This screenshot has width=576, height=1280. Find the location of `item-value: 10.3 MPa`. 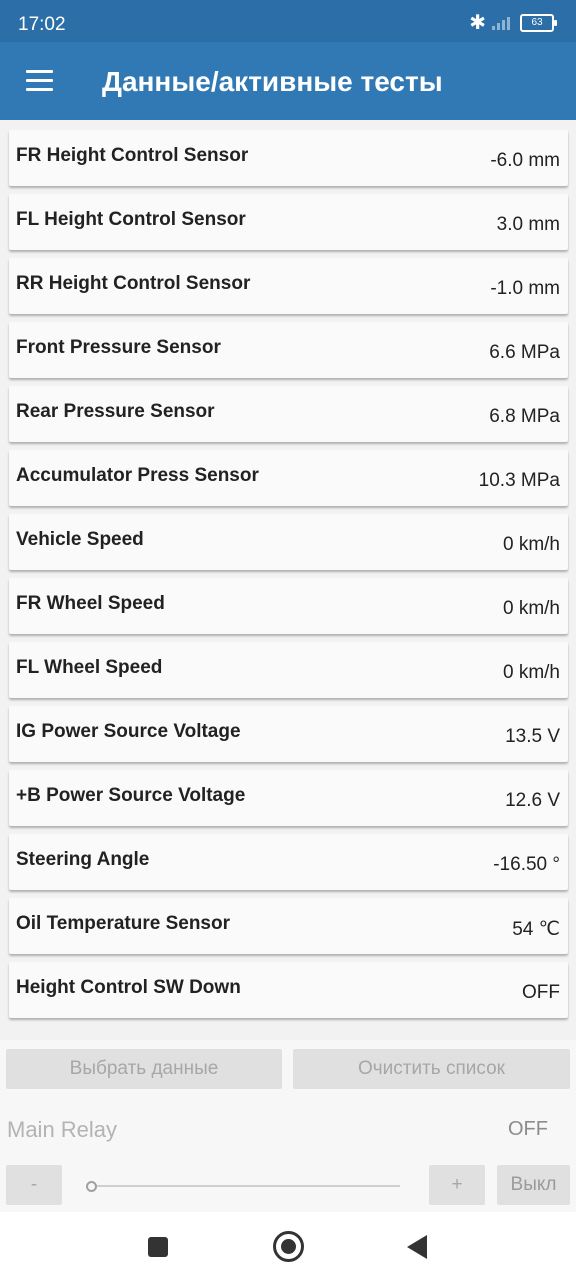

item-value: 10.3 MPa is located at coordinates (519, 480).